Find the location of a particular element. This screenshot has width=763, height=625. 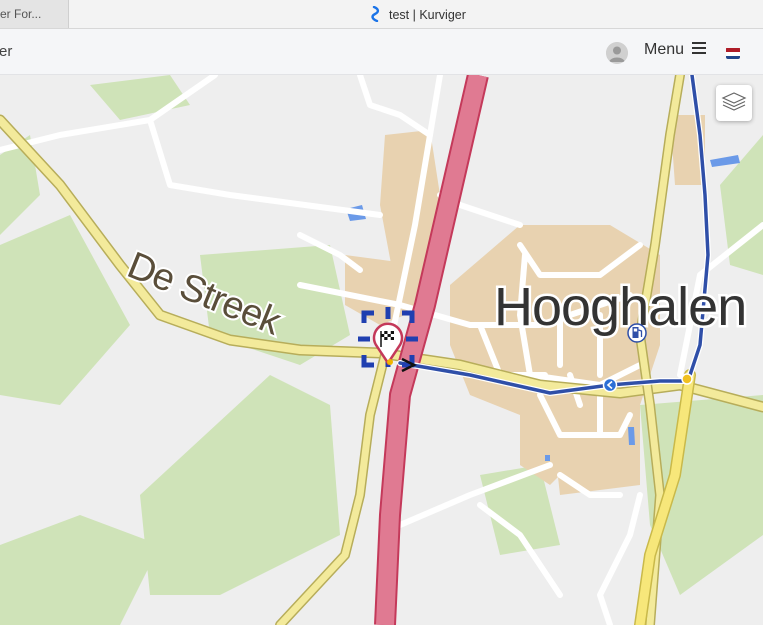

menu-label: Menu is located at coordinates (664, 49).